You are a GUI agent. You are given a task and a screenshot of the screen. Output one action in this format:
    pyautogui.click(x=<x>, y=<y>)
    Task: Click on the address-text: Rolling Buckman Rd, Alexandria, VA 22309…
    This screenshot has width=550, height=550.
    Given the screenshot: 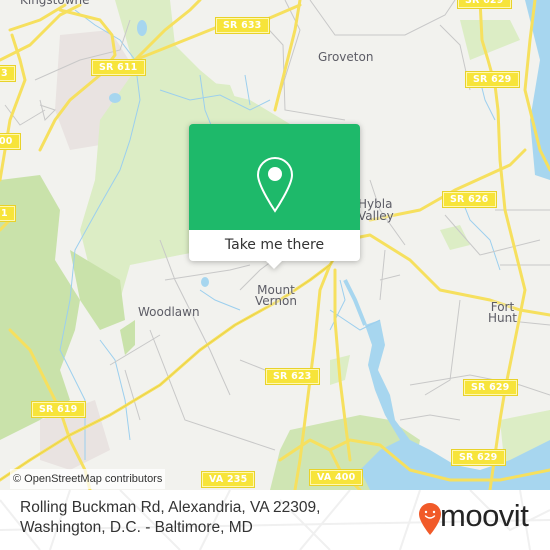 What is the action you would take?
    pyautogui.click(x=170, y=517)
    